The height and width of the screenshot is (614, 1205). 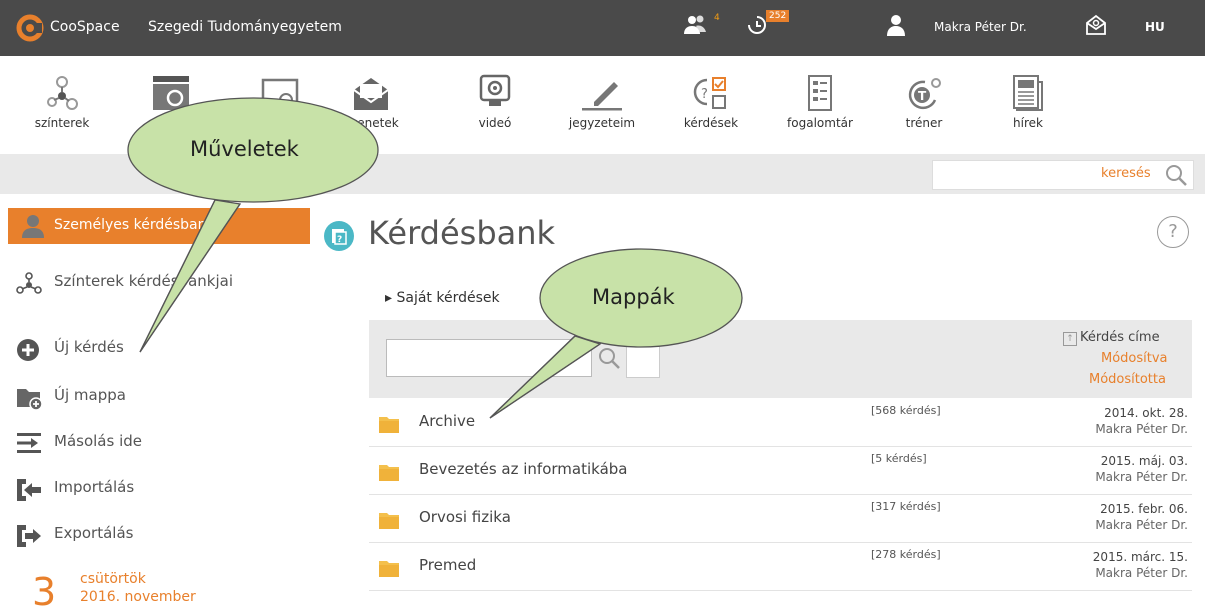 I want to click on folders-callout-bubble, so click(x=545, y=377).